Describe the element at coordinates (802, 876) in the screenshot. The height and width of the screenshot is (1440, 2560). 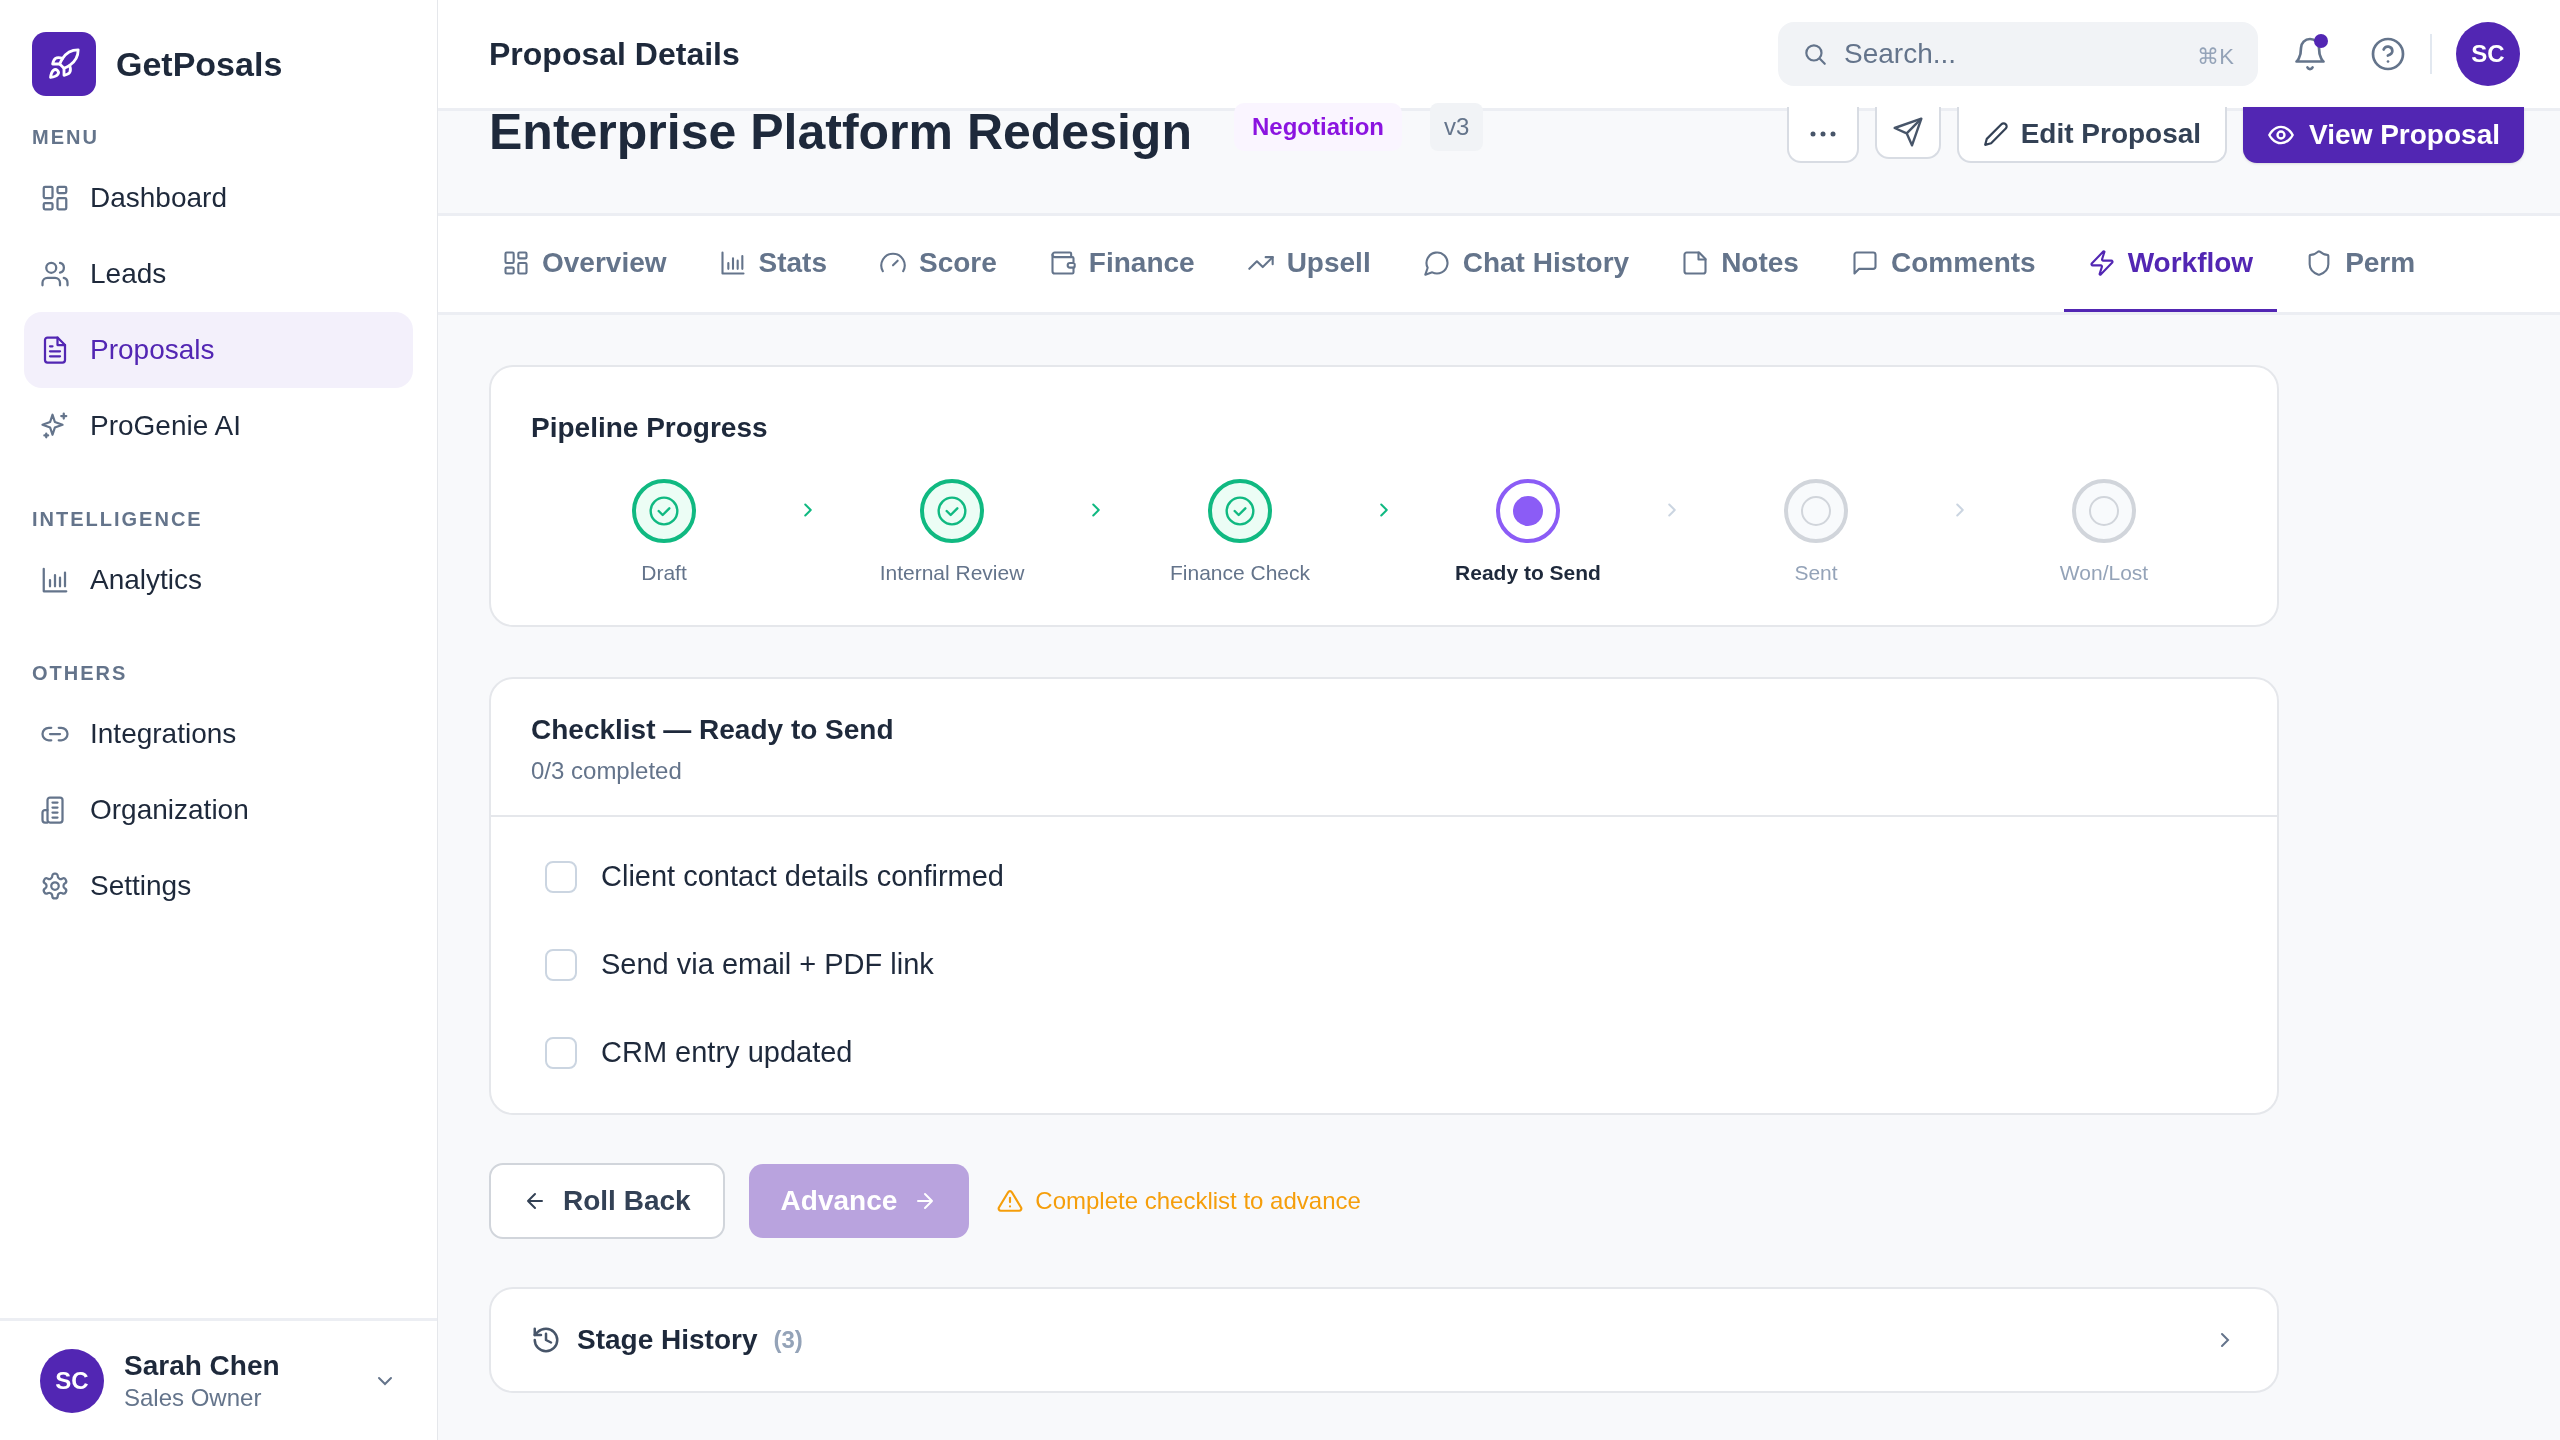
I see `checklist-item-label: Client contact details confirmed` at that location.